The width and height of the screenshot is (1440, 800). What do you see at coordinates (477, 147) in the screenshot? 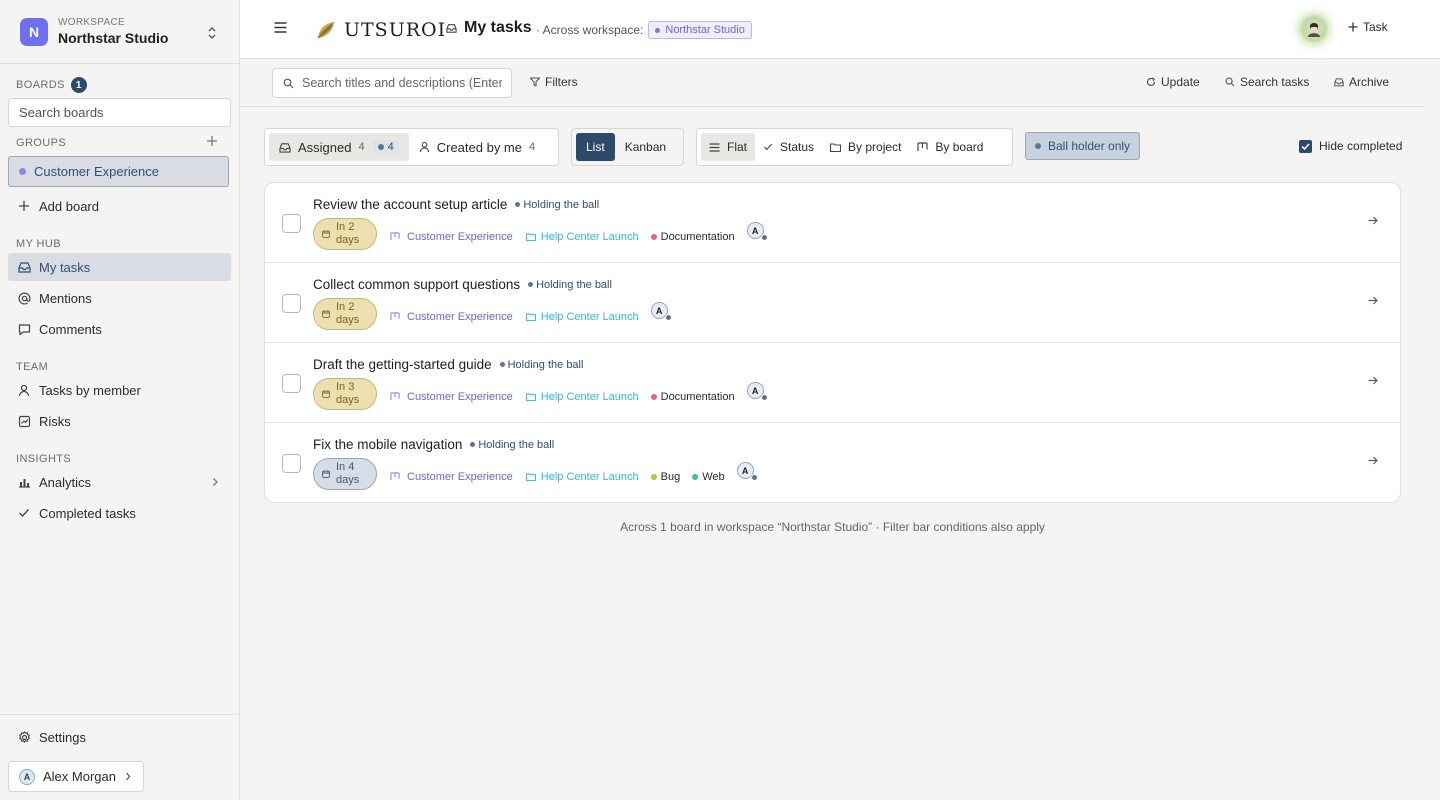
I see `tab-created-by-me: Created by me 4` at bounding box center [477, 147].